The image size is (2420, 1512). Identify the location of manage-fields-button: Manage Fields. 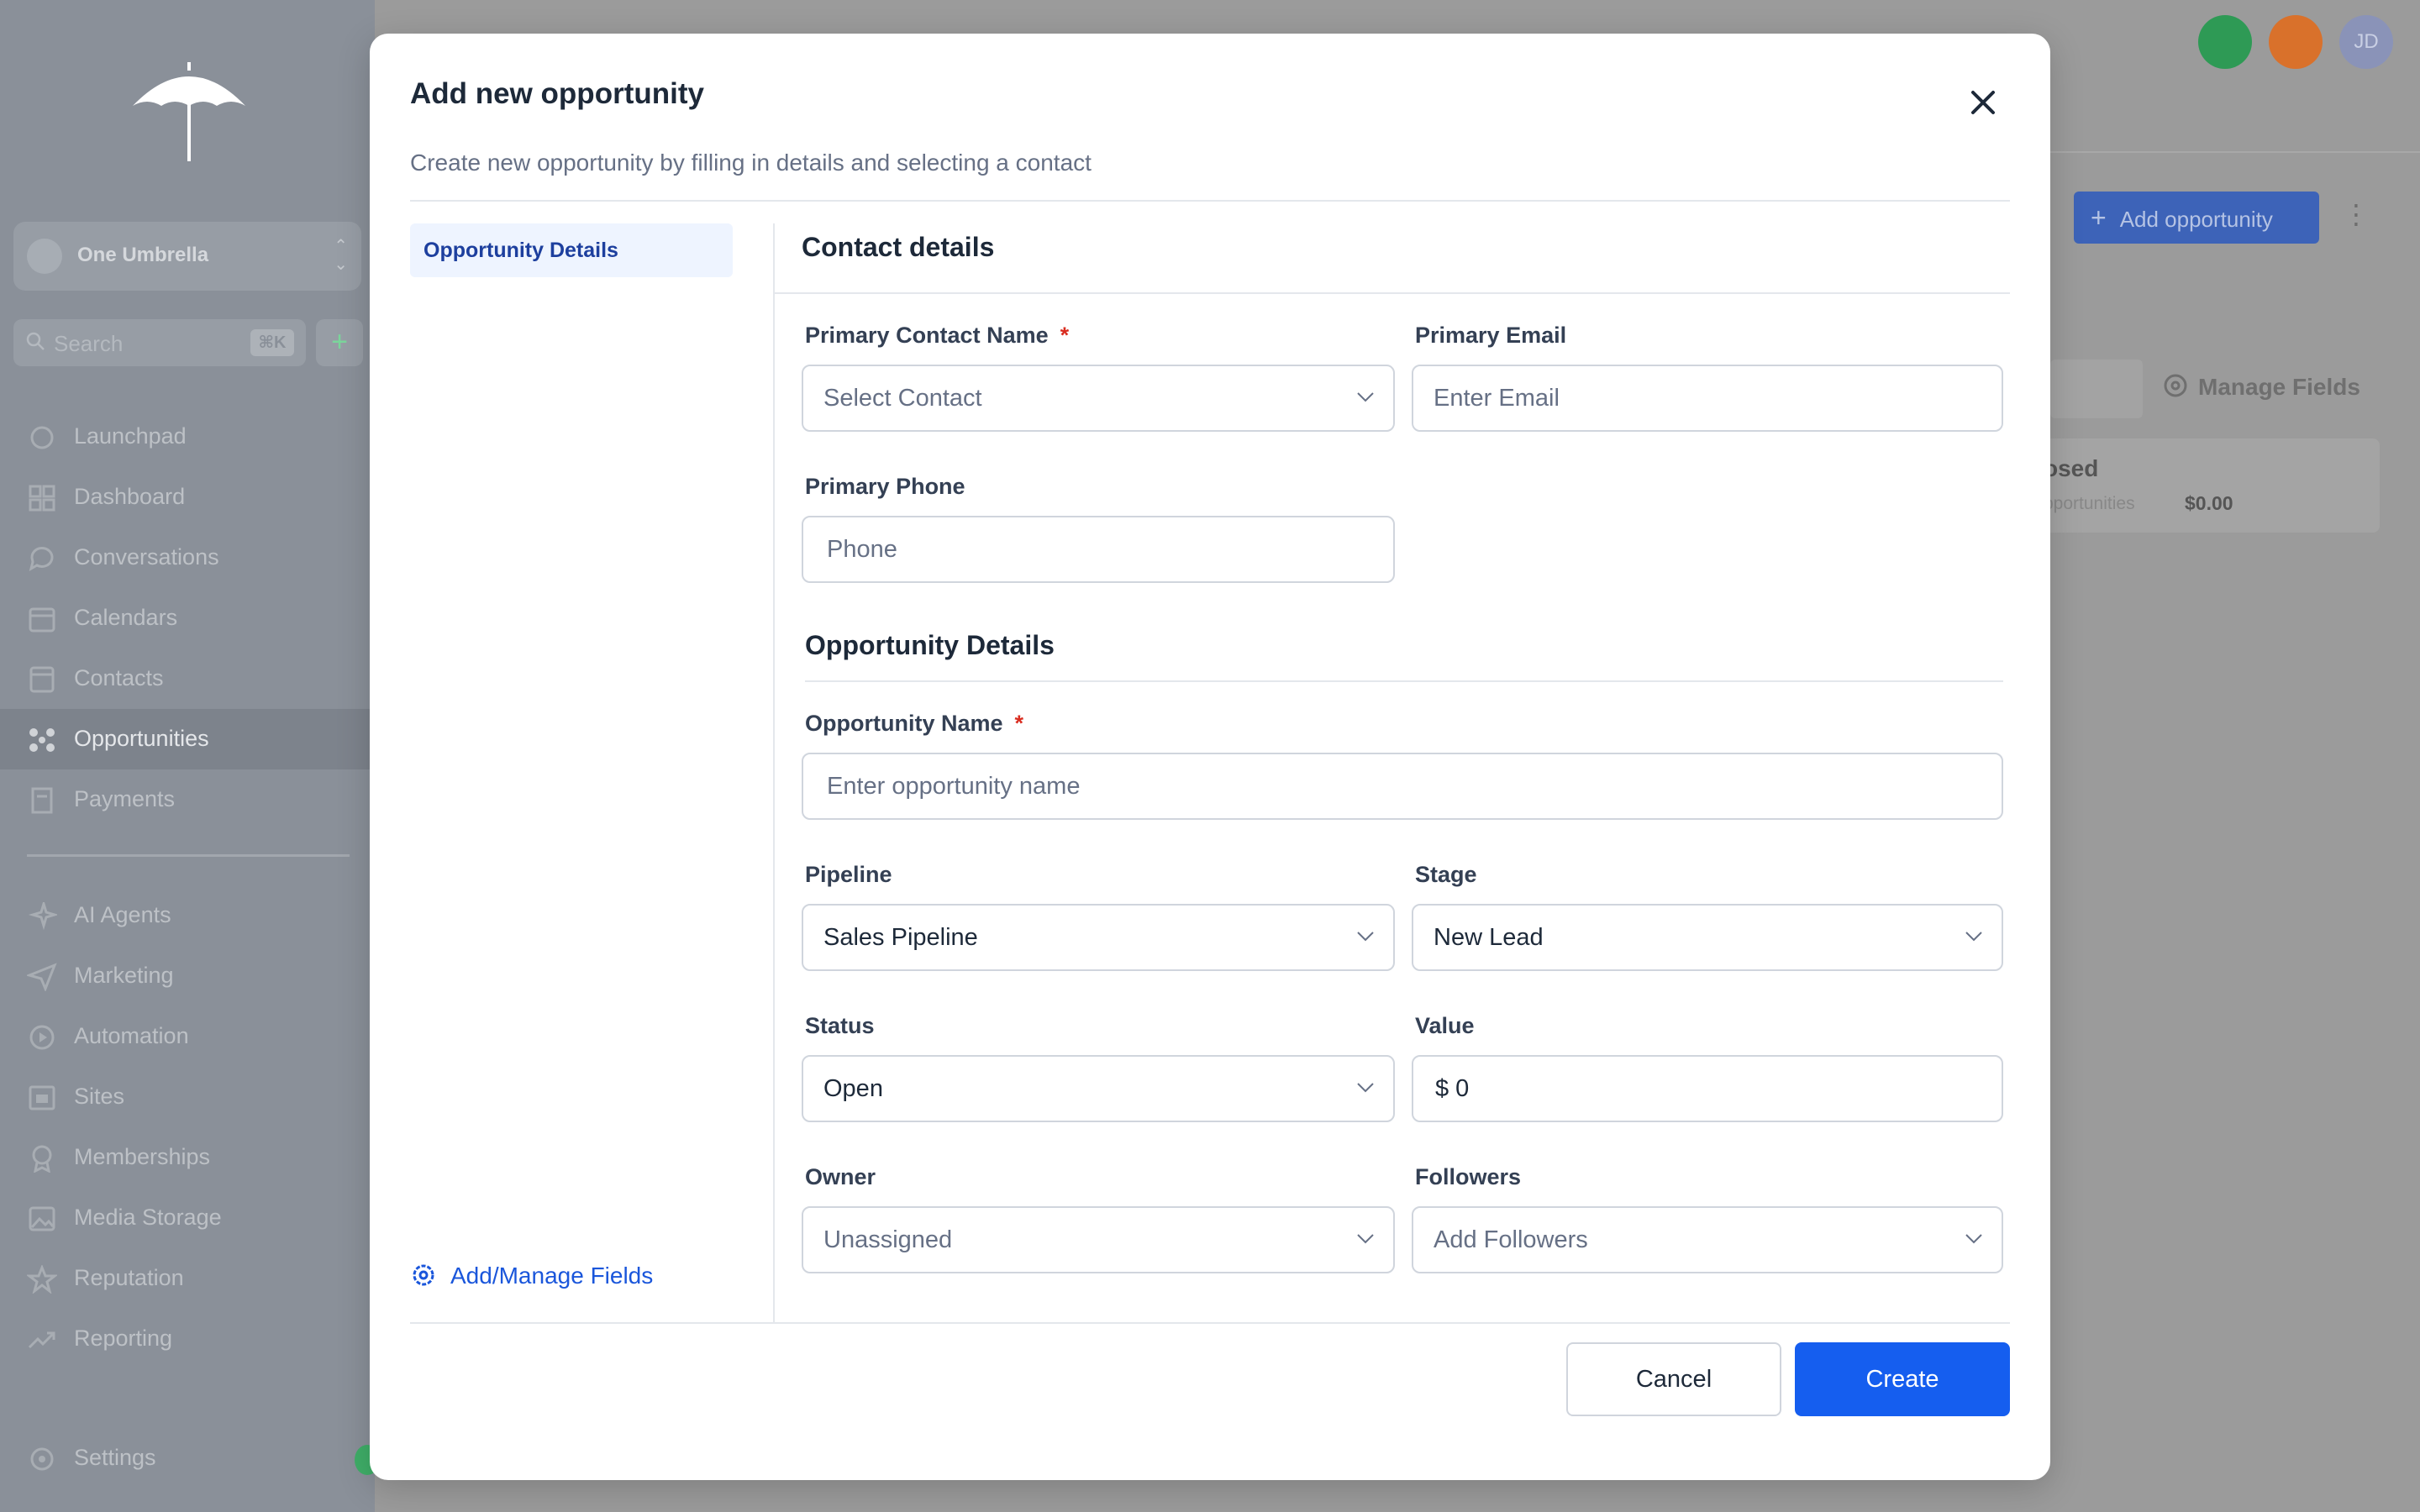
(2261, 386).